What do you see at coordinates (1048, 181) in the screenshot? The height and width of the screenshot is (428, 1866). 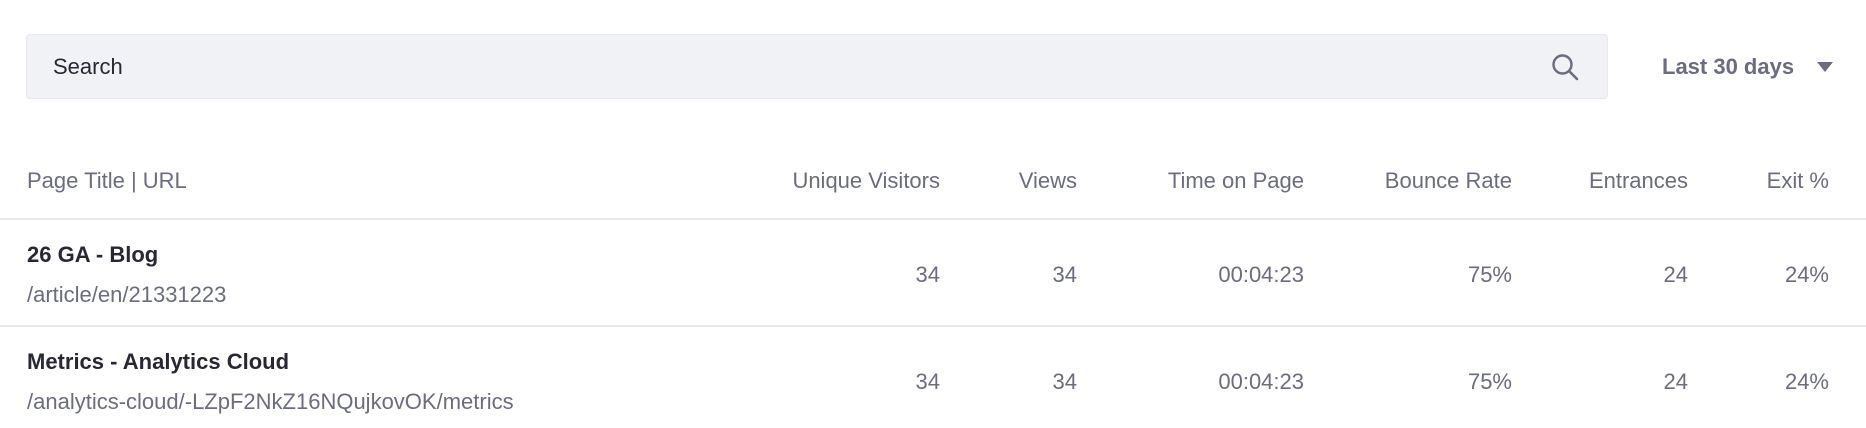 I see `column-header-views: Views` at bounding box center [1048, 181].